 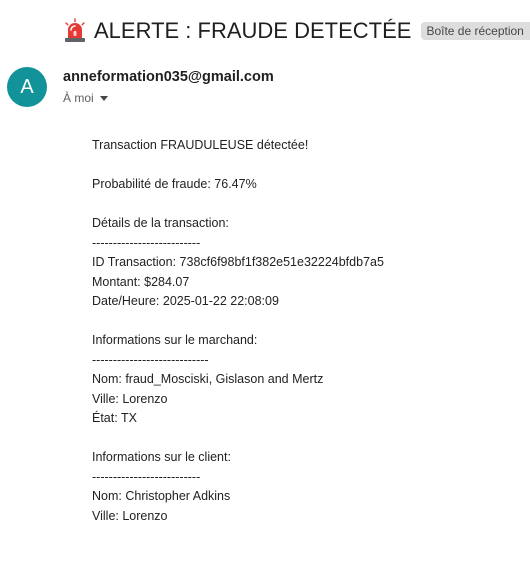 What do you see at coordinates (200, 145) in the screenshot?
I see `body-line: Transaction FRAUDULEUSE détectée!` at bounding box center [200, 145].